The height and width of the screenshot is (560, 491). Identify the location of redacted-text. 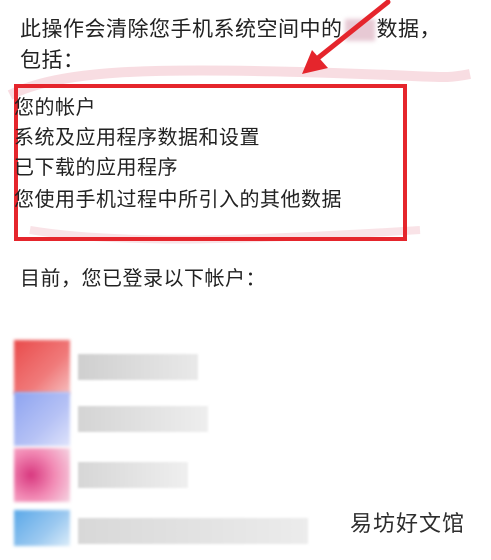
(359, 30).